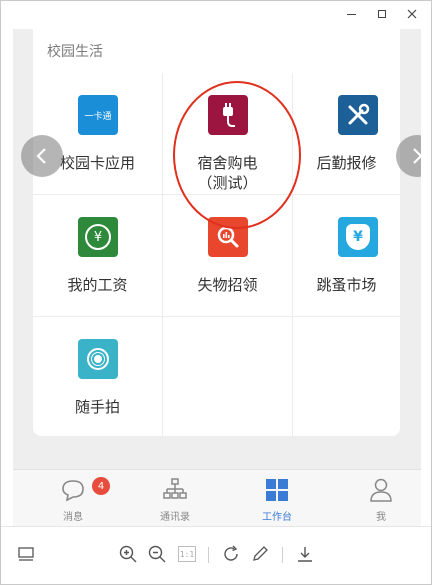 The height and width of the screenshot is (585, 432). What do you see at coordinates (277, 490) in the screenshot?
I see `grid-icon` at bounding box center [277, 490].